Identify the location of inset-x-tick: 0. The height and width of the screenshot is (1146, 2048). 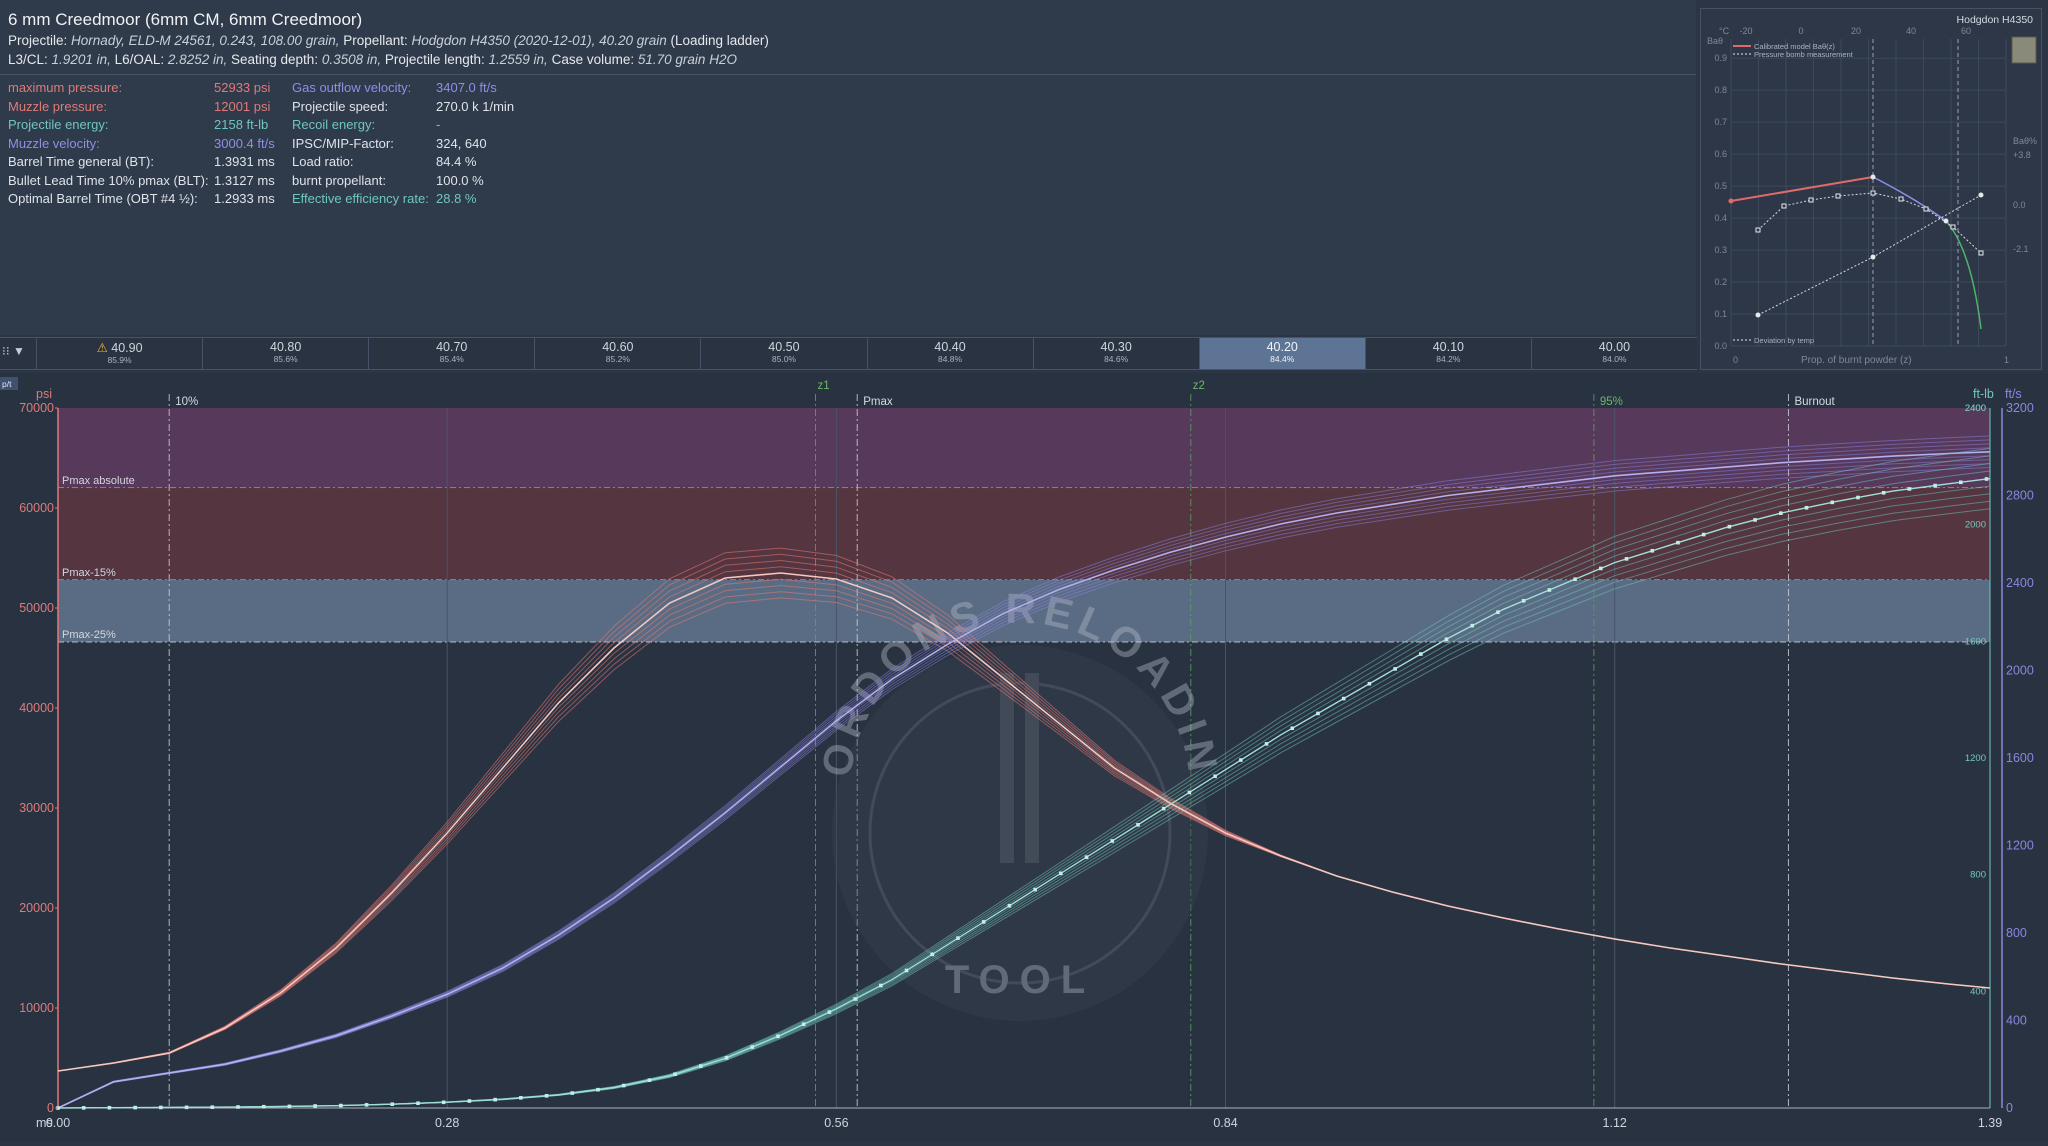
(1735, 360).